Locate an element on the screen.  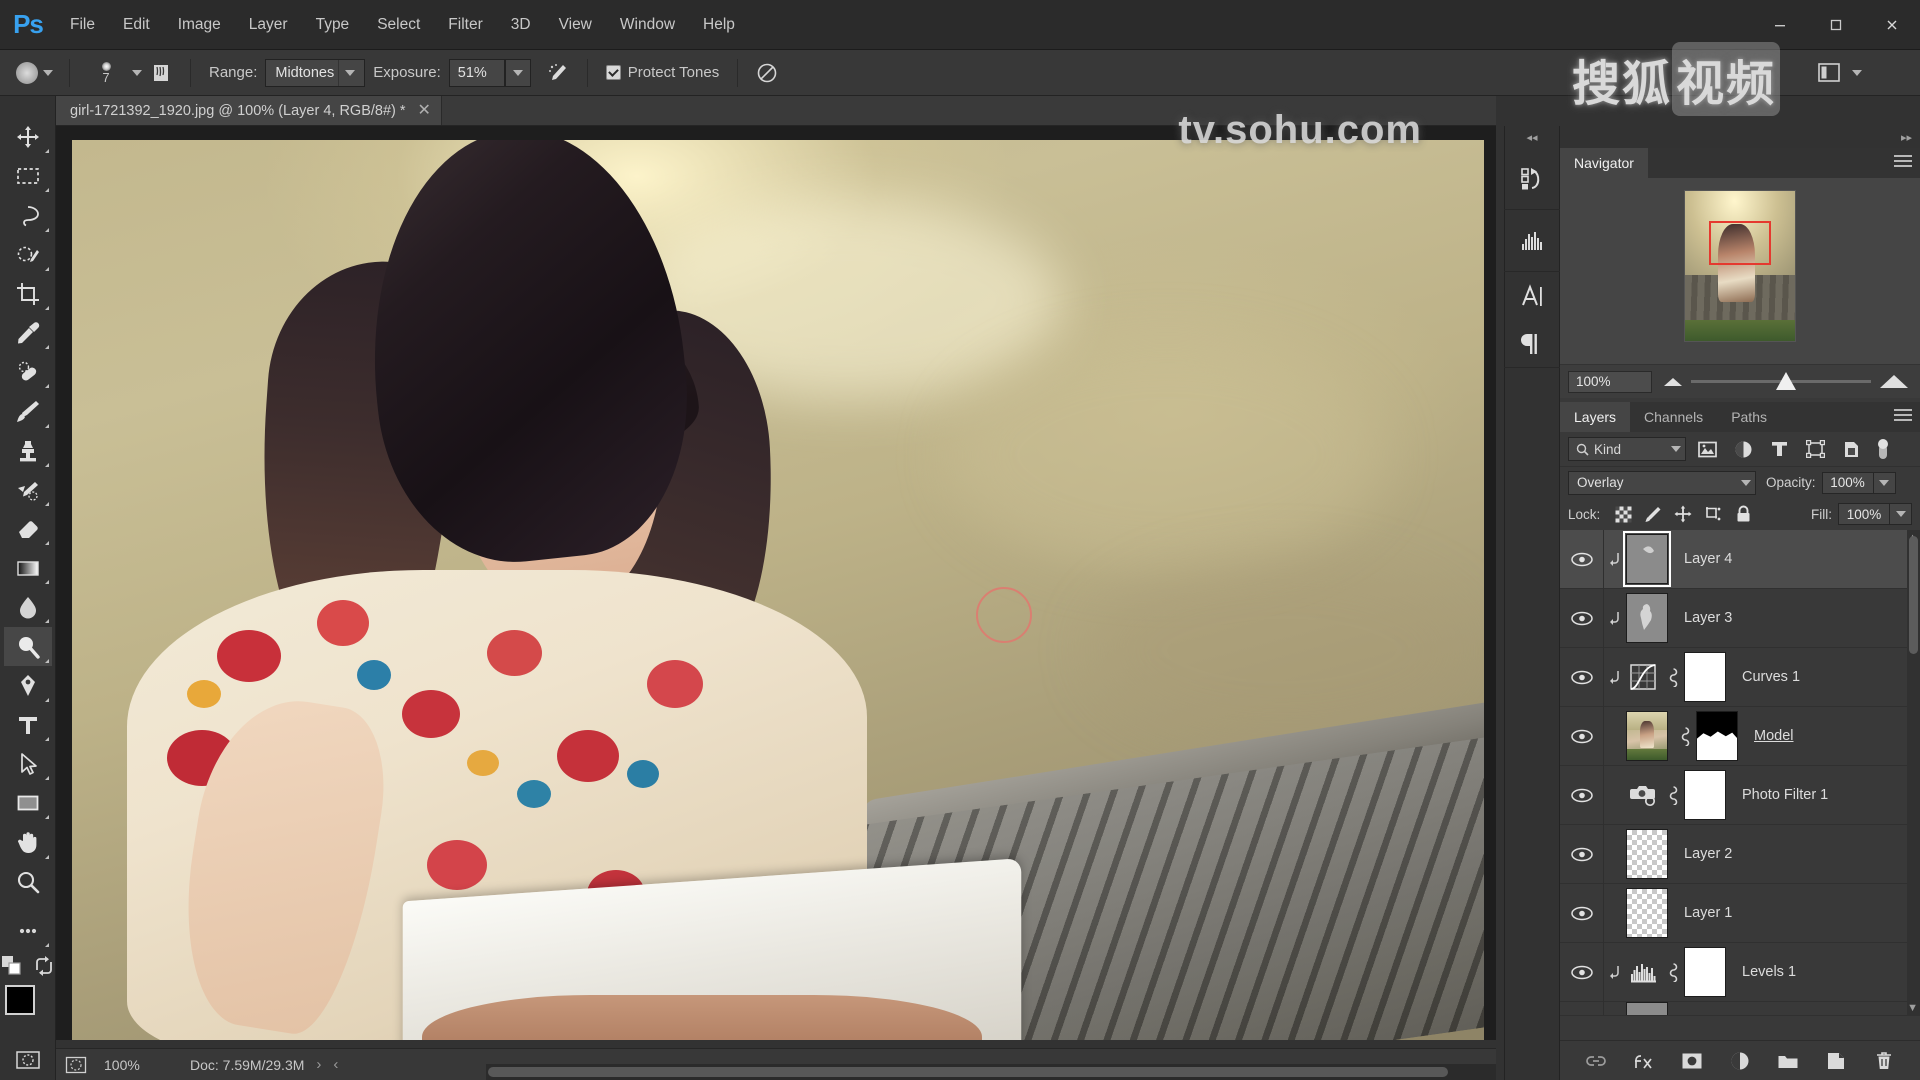
exposure-dropdown is located at coordinates (517, 72).